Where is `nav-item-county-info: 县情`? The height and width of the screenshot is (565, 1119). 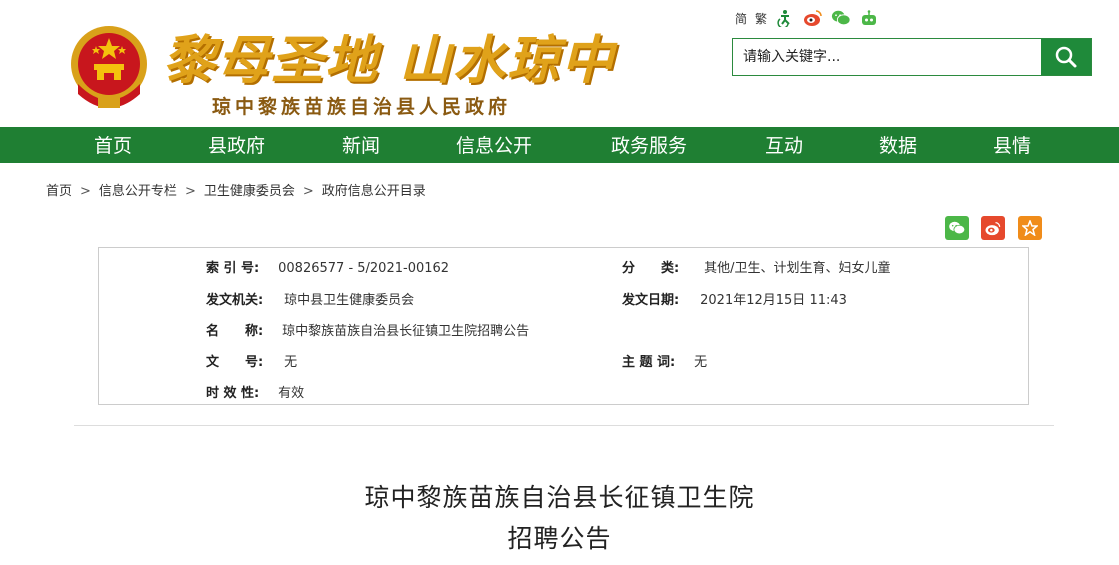 nav-item-county-info: 县情 is located at coordinates (1012, 145).